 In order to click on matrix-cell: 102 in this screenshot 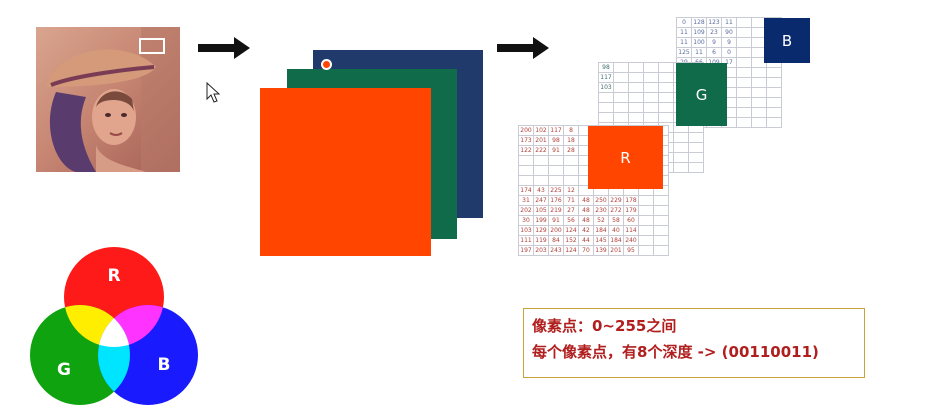, I will do `click(541, 130)`.